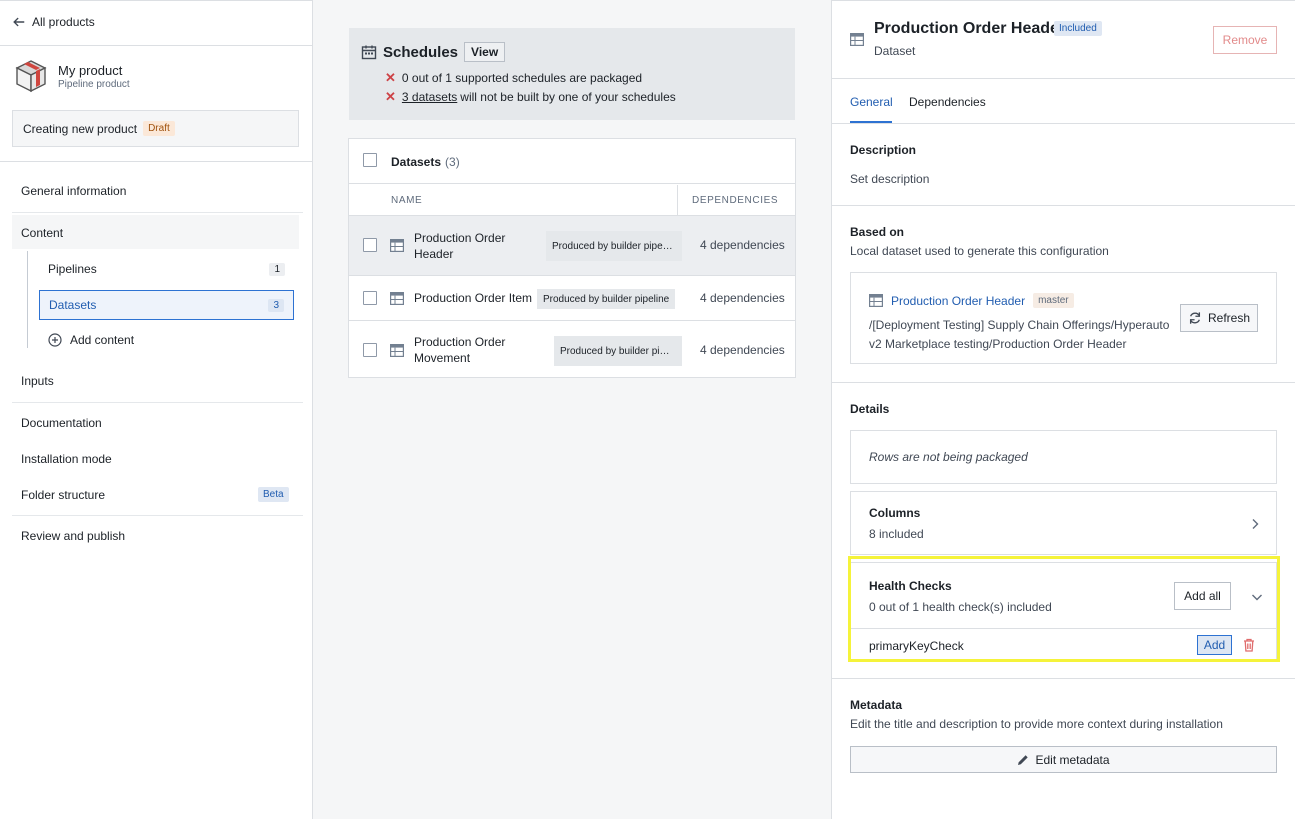 This screenshot has width=1295, height=819. Describe the element at coordinates (42, 233) in the screenshot. I see `nav-content: Content` at that location.